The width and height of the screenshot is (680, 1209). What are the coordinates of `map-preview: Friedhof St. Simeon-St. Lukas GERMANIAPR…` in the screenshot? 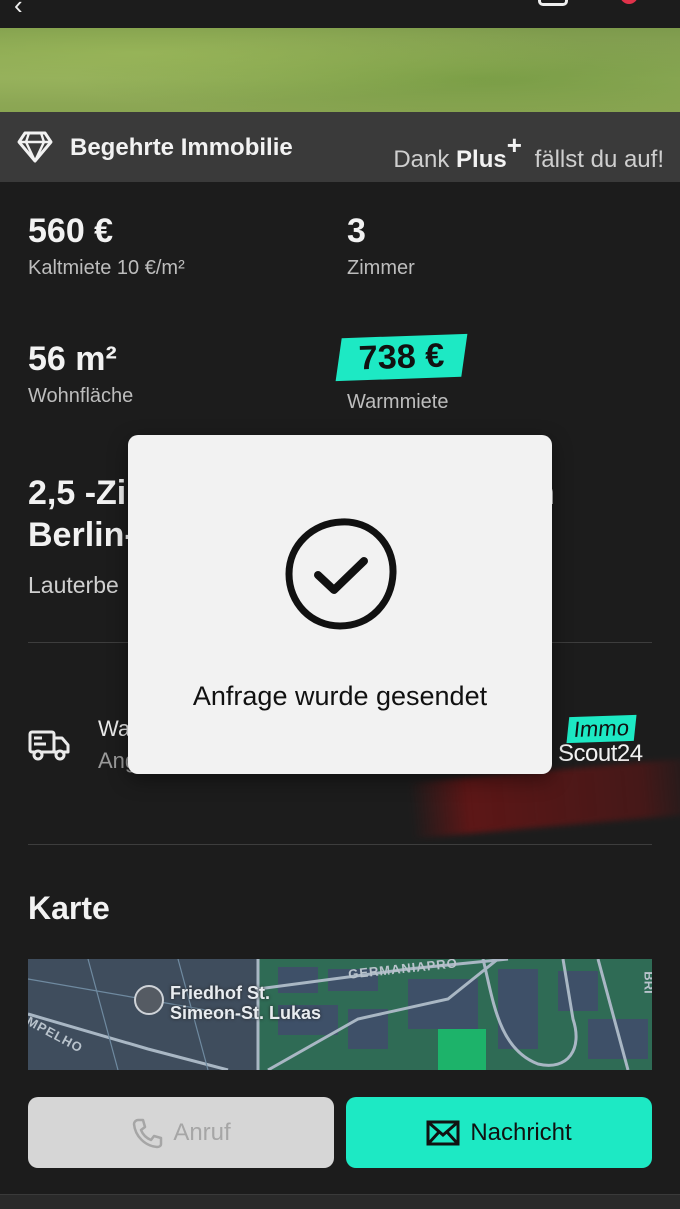 It's located at (340, 1014).